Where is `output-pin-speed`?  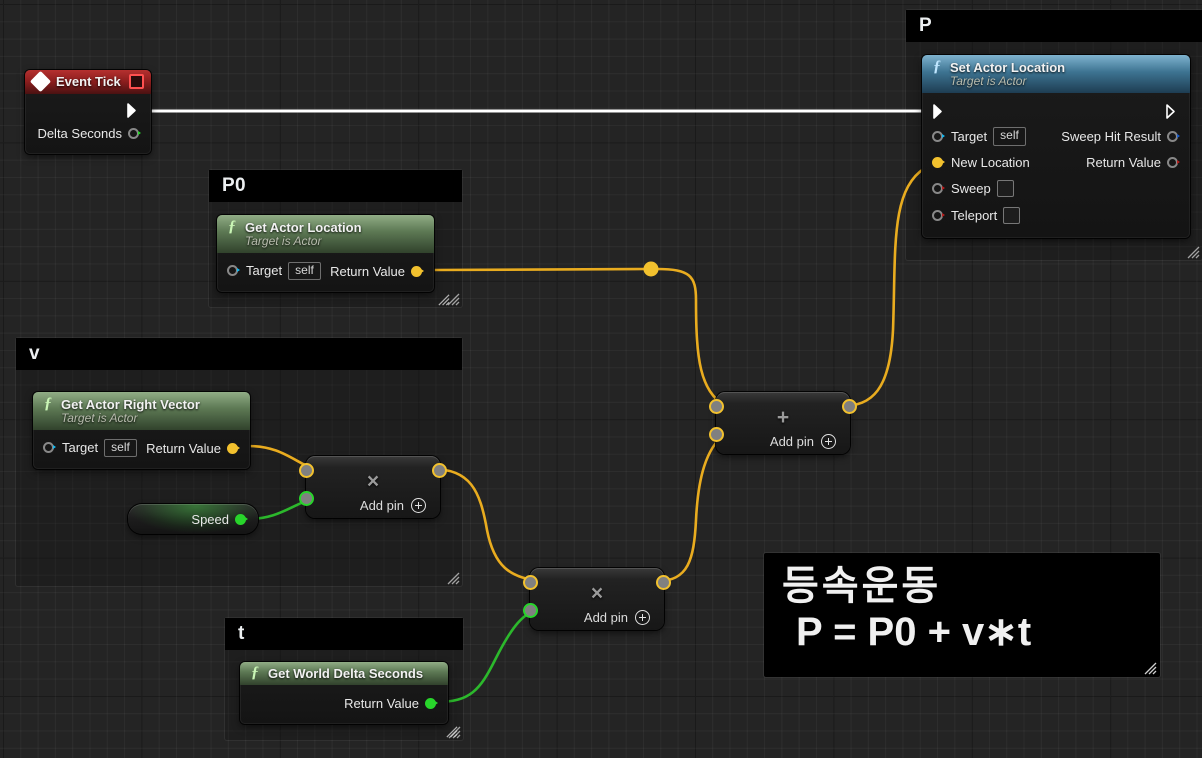
output-pin-speed is located at coordinates (241, 519).